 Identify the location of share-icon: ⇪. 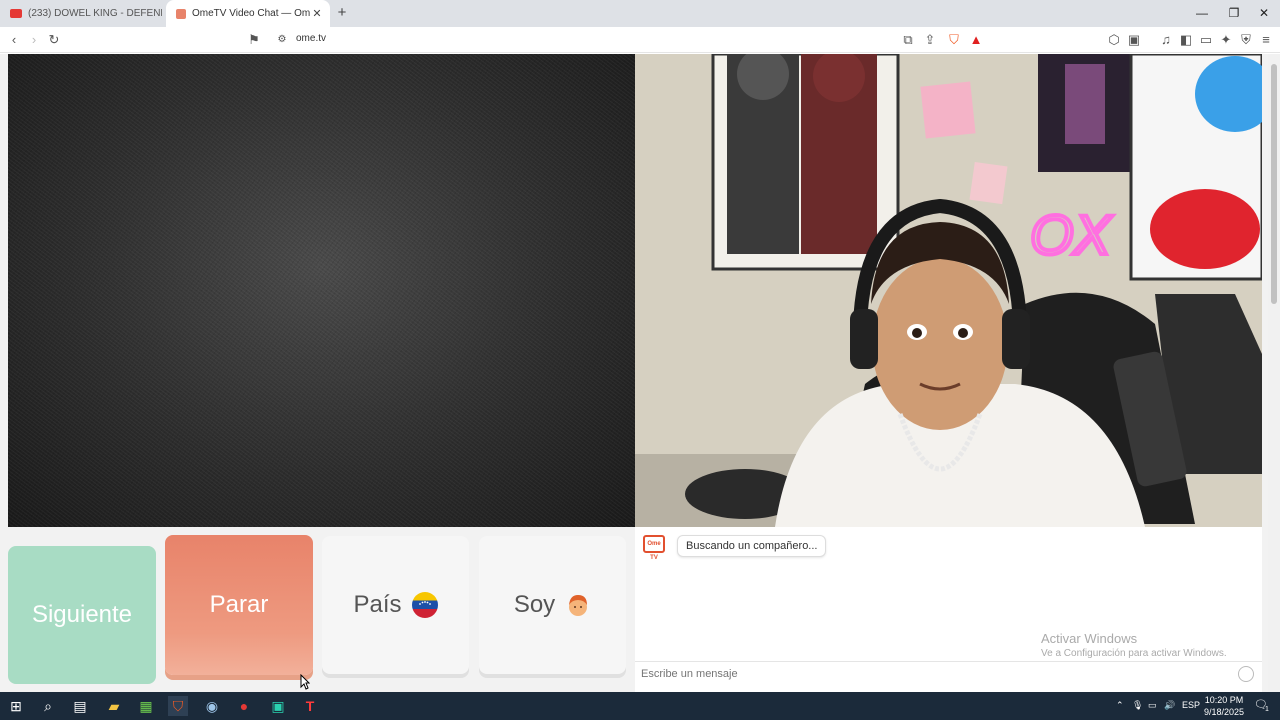
(930, 40).